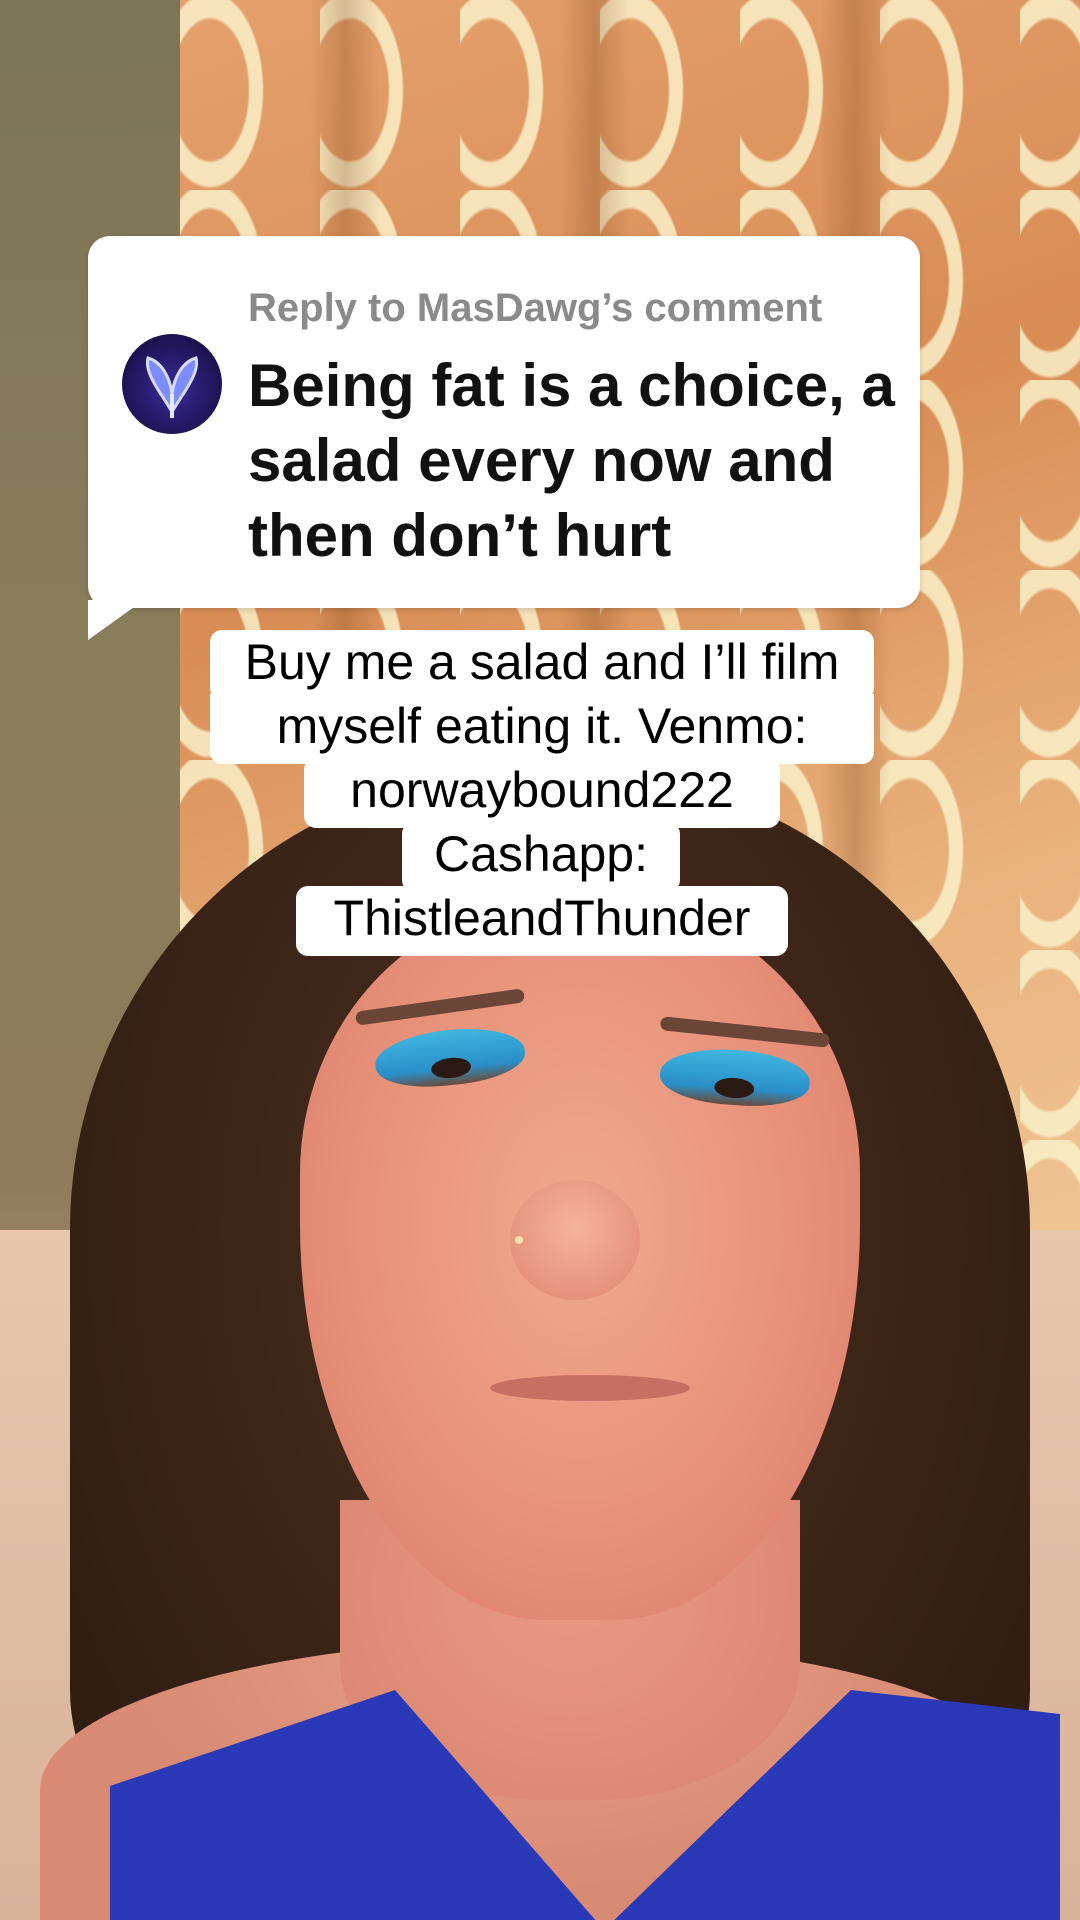 The image size is (1080, 1920). I want to click on caption-line: myself eating it. Venmo:, so click(542, 729).